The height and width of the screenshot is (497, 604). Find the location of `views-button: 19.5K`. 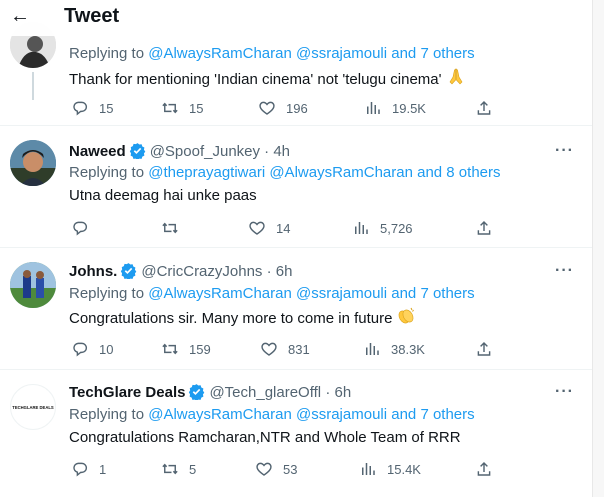

views-button: 19.5K is located at coordinates (395, 108).